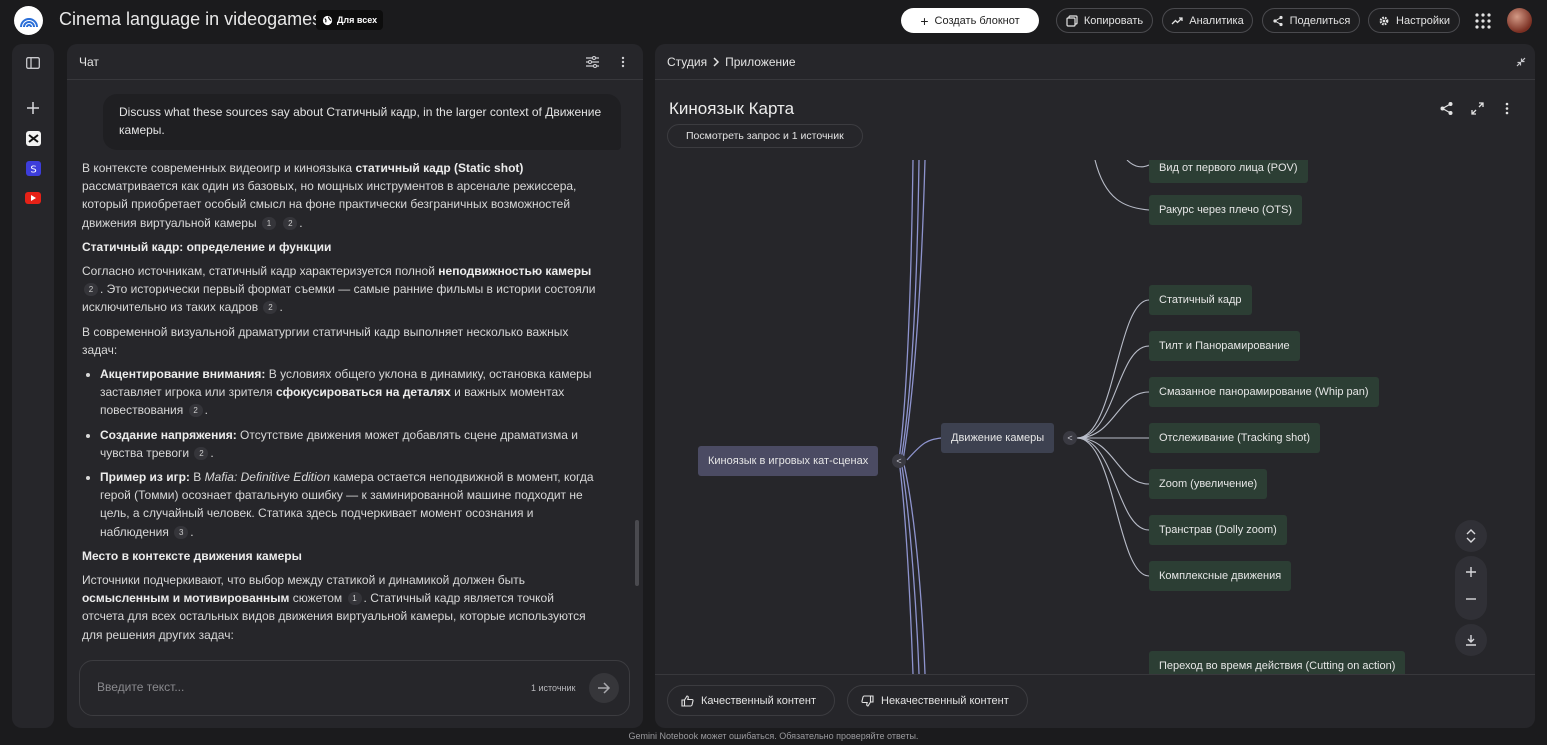 The width and height of the screenshot is (1547, 745). What do you see at coordinates (687, 62) in the screenshot?
I see `breadcrumb-studio: Студия` at bounding box center [687, 62].